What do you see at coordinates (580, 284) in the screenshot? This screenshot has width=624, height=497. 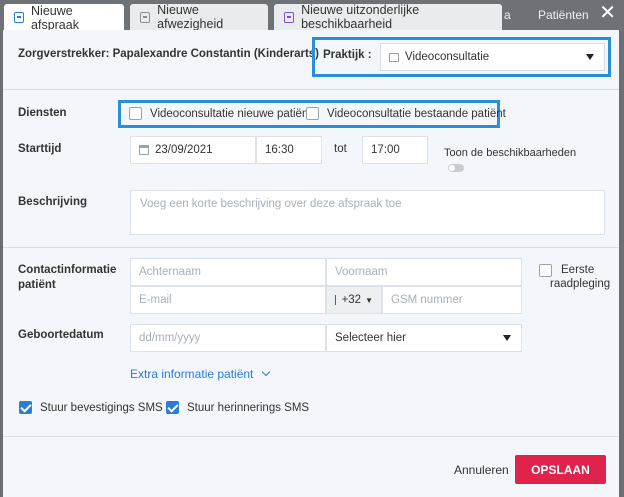 I see `first-visit-label-line2: raadpleging` at bounding box center [580, 284].